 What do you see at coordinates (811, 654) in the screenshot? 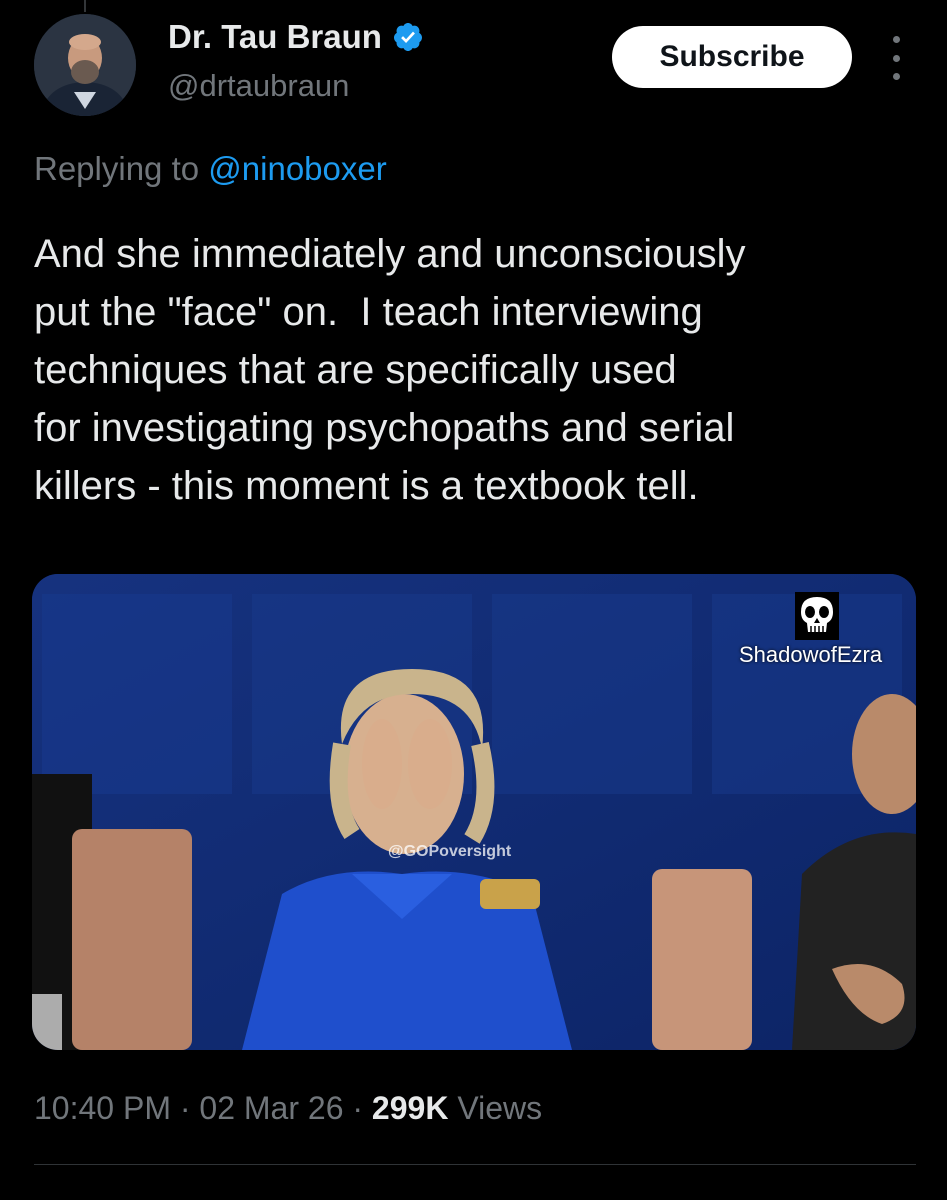
I see `media-overlay-name: ShadowofEzra` at bounding box center [811, 654].